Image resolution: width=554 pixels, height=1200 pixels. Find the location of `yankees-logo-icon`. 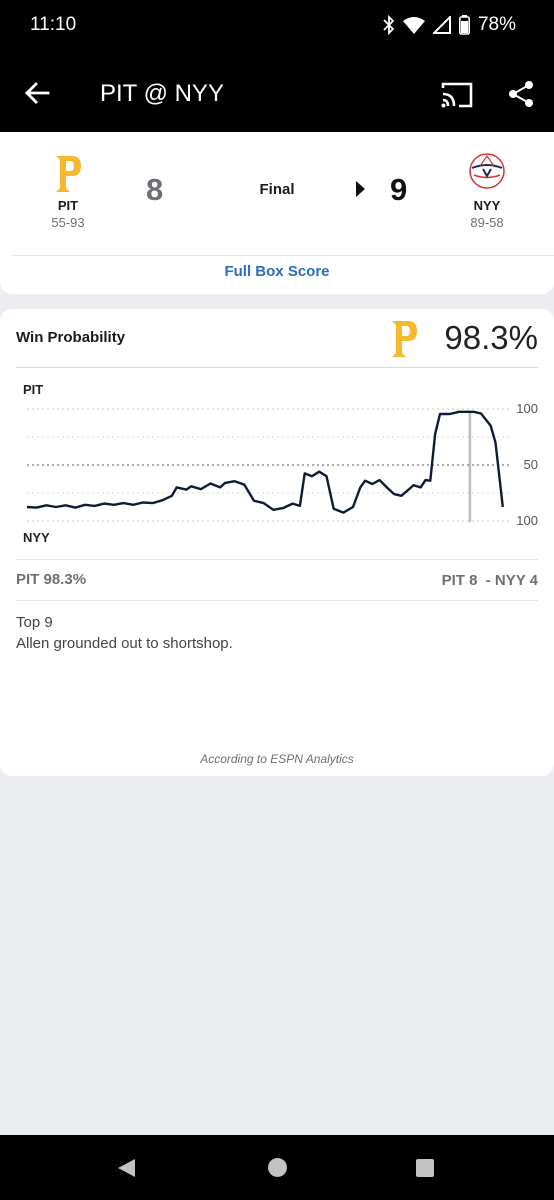

yankees-logo-icon is located at coordinates (487, 171).